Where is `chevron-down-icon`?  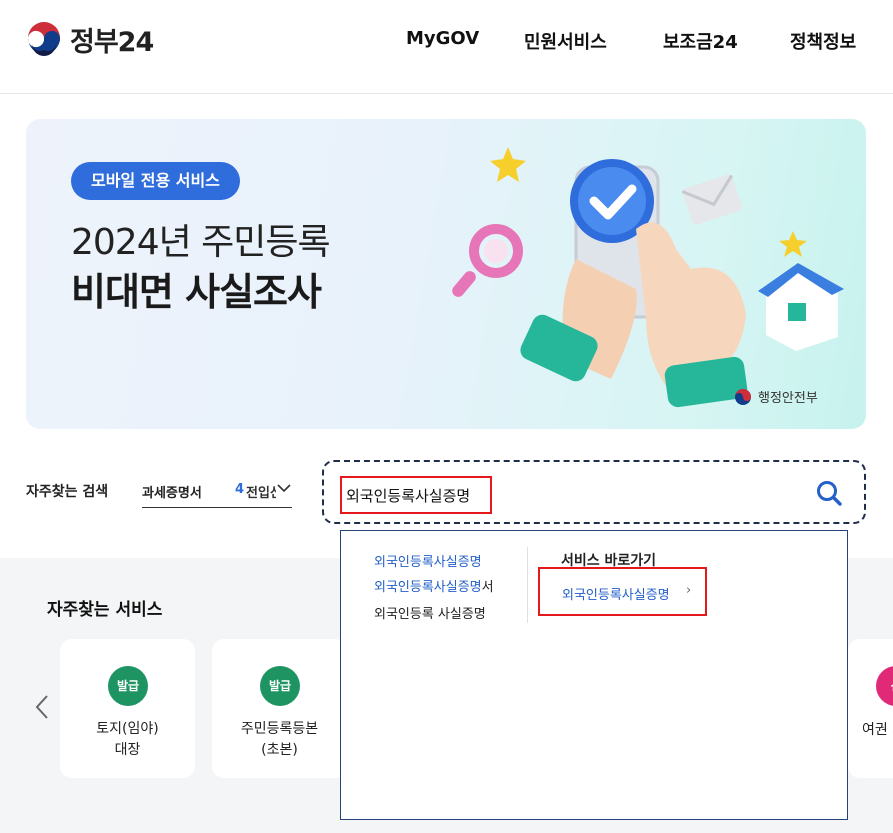 chevron-down-icon is located at coordinates (284, 488).